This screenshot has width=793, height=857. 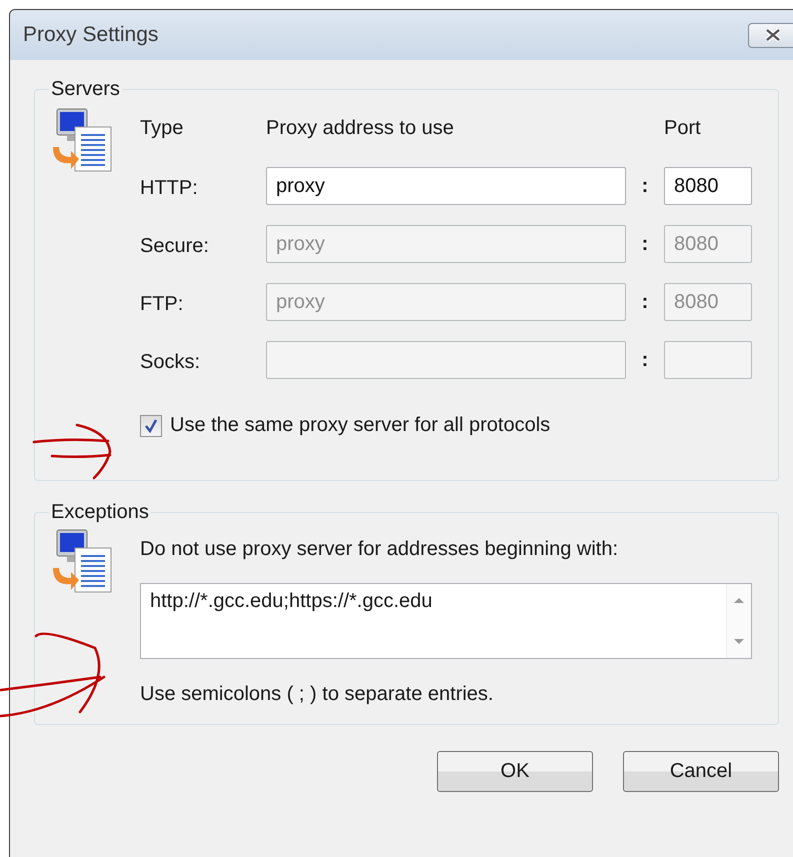 I want to click on column-header: Type, so click(x=162, y=128).